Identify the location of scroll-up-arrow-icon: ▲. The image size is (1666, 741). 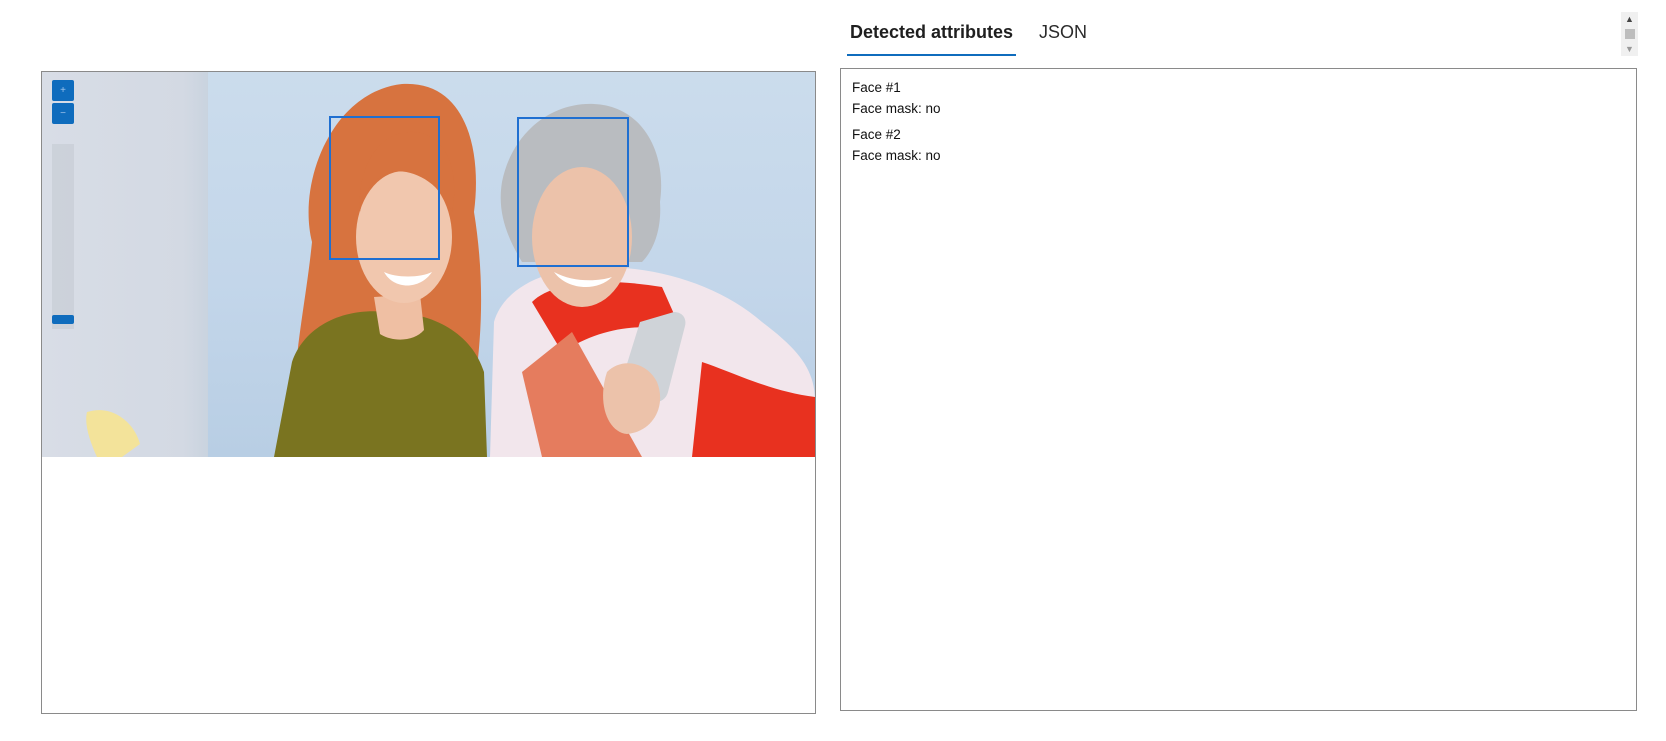
(1629, 19).